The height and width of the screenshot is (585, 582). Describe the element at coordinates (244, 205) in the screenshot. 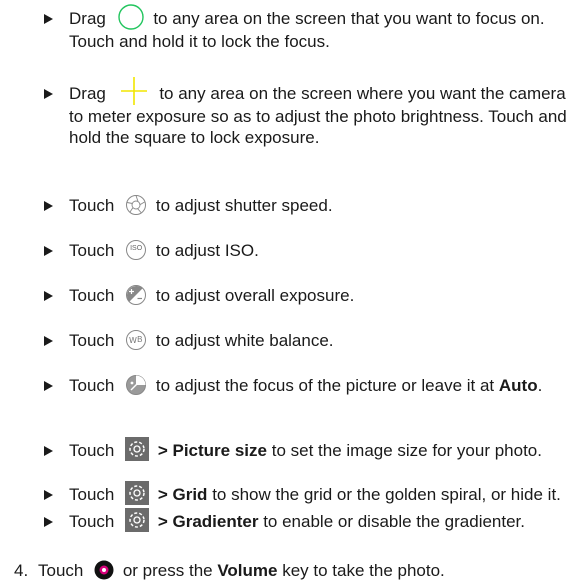

I see `item-text: to adjust shutter speed.` at that location.